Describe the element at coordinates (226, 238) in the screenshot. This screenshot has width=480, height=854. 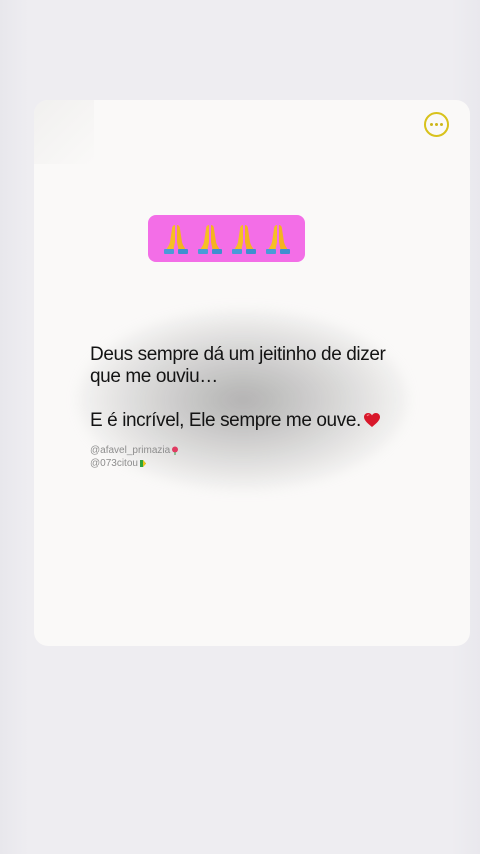
I see `emoji-badge` at that location.